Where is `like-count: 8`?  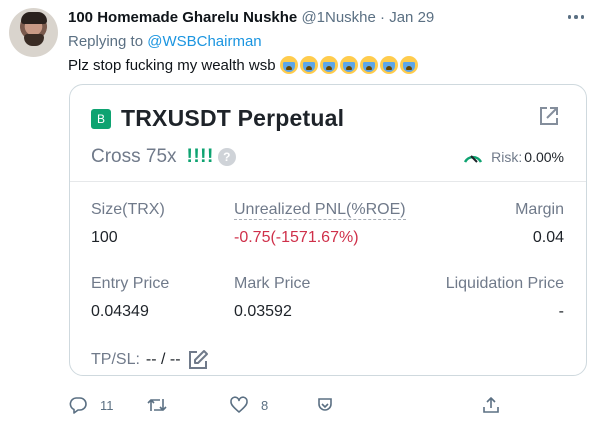 like-count: 8 is located at coordinates (265, 405).